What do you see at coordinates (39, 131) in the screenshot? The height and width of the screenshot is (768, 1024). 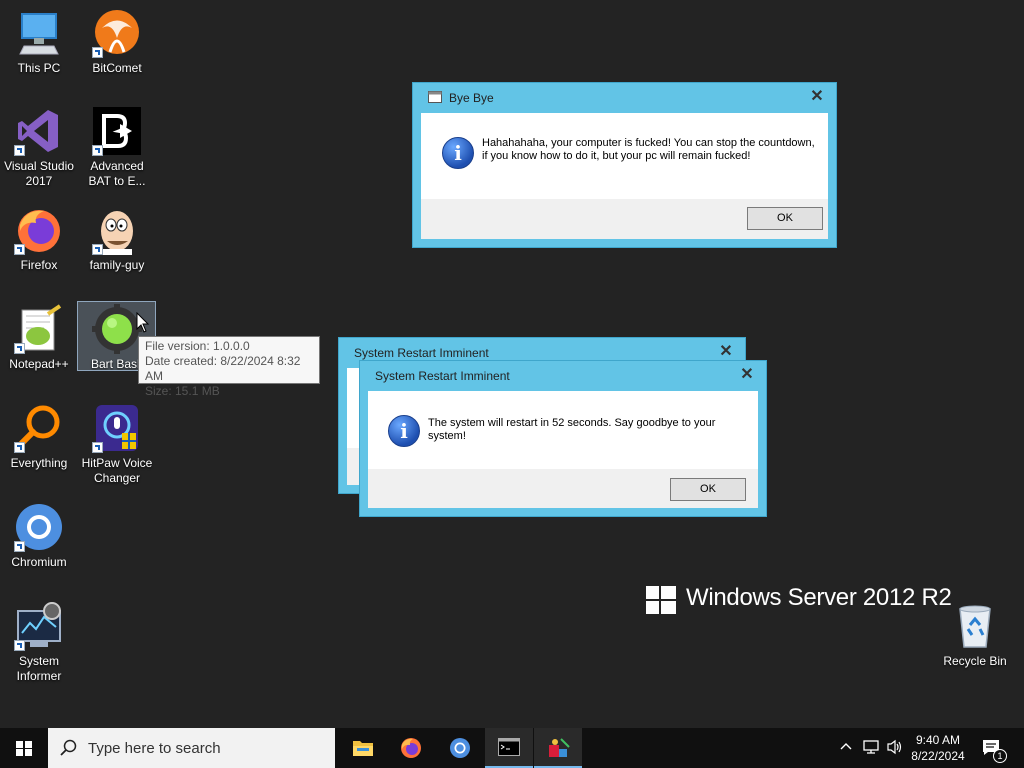 I see `visual-studio-icon` at bounding box center [39, 131].